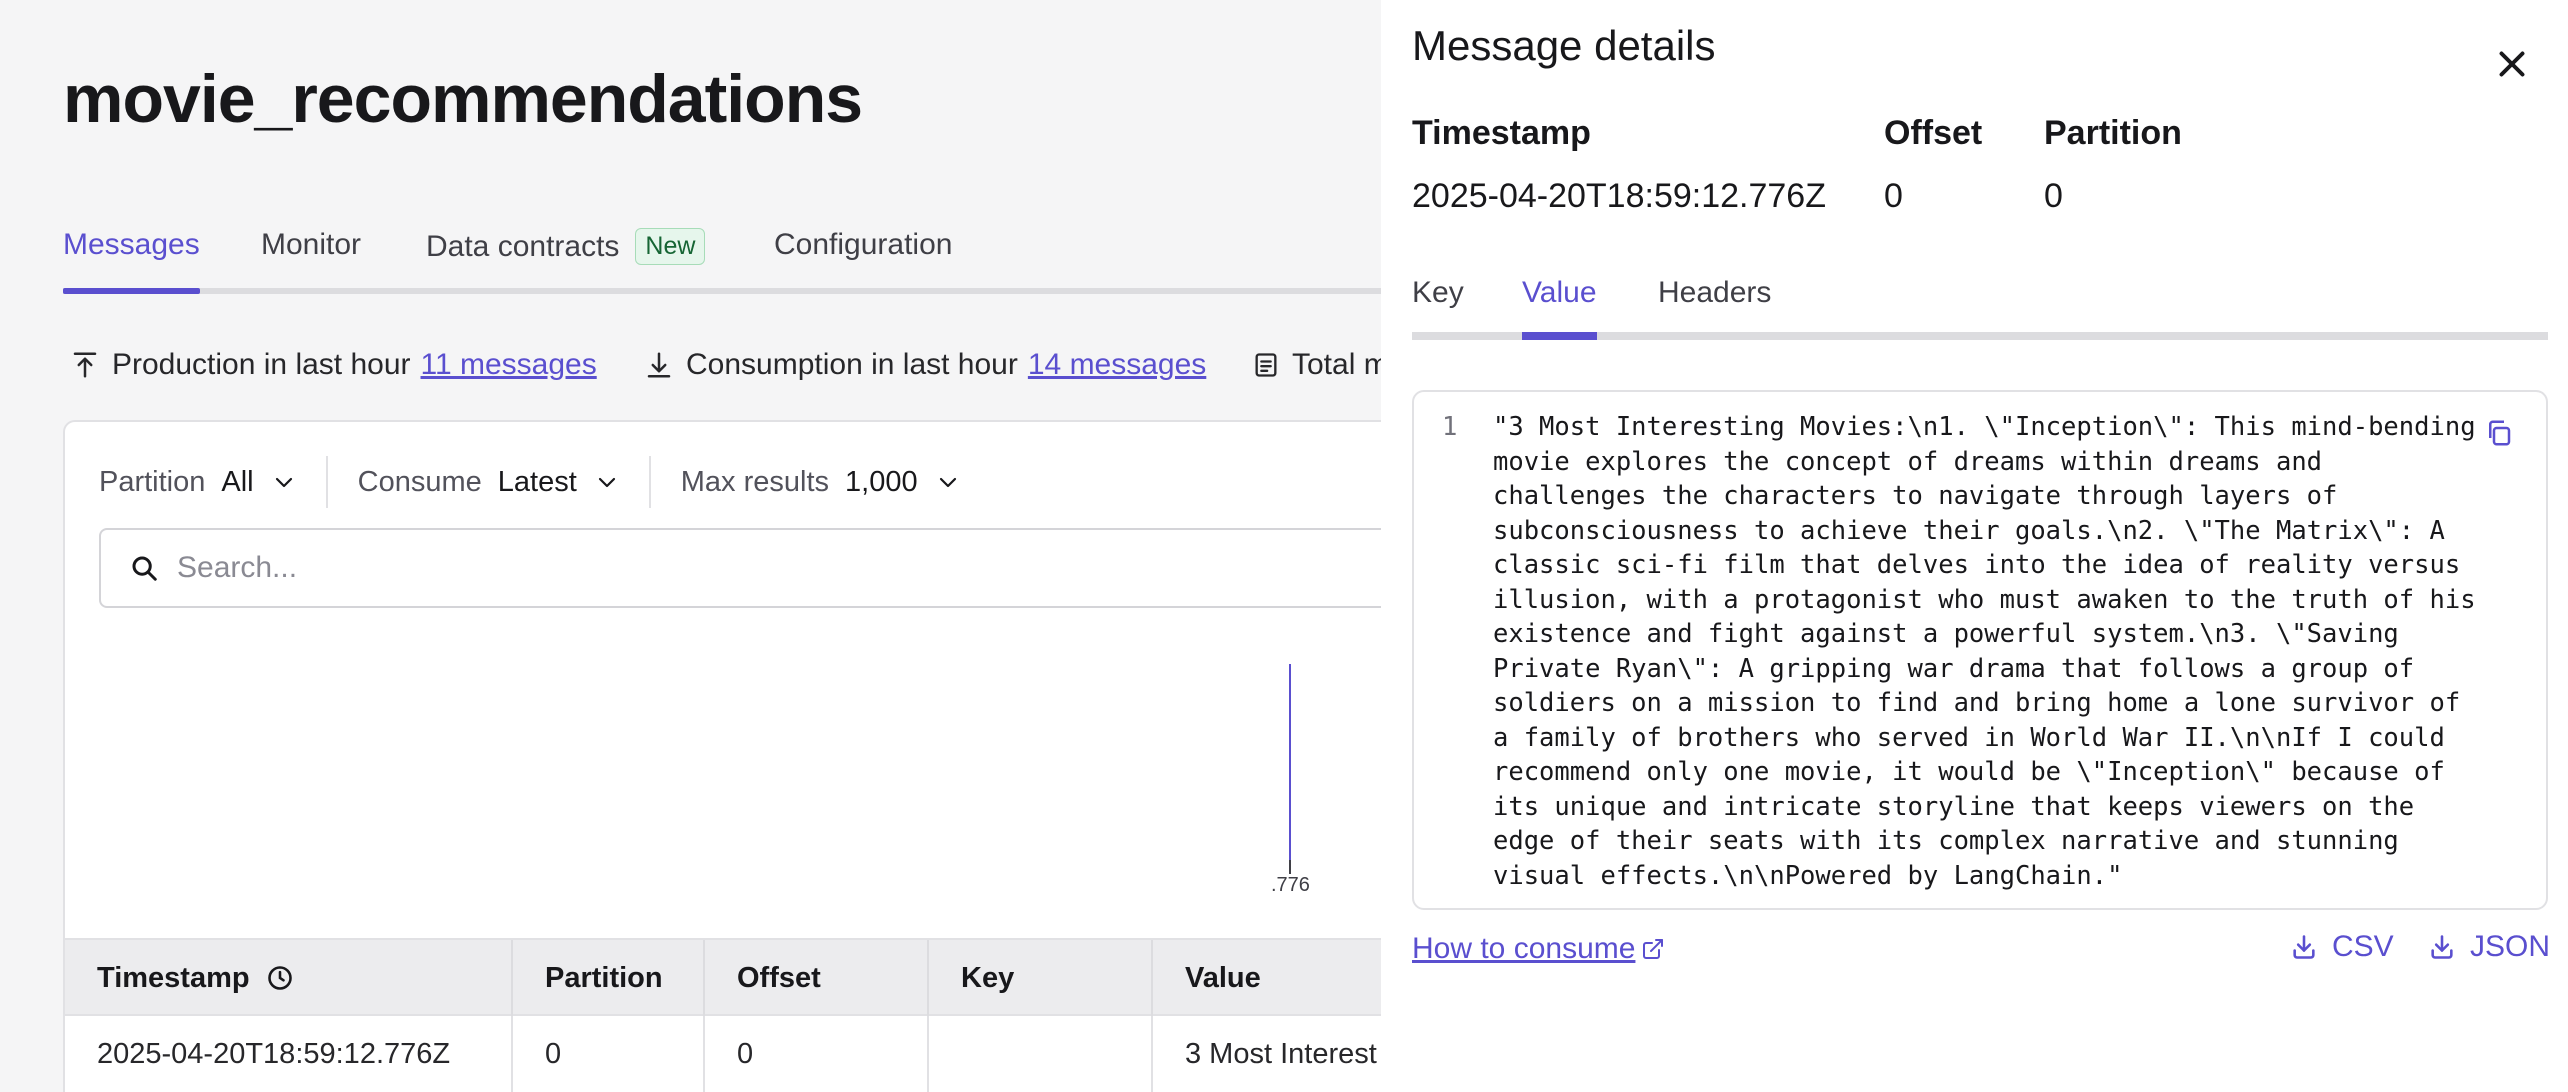 The width and height of the screenshot is (2568, 1092). I want to click on meta-offset-label: Offset, so click(1933, 133).